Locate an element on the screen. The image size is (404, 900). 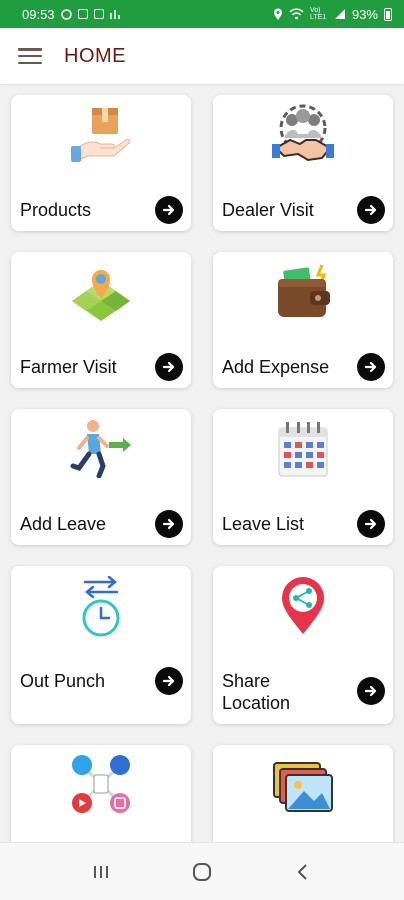
status-left: 09:53 is located at coordinates (71, 14).